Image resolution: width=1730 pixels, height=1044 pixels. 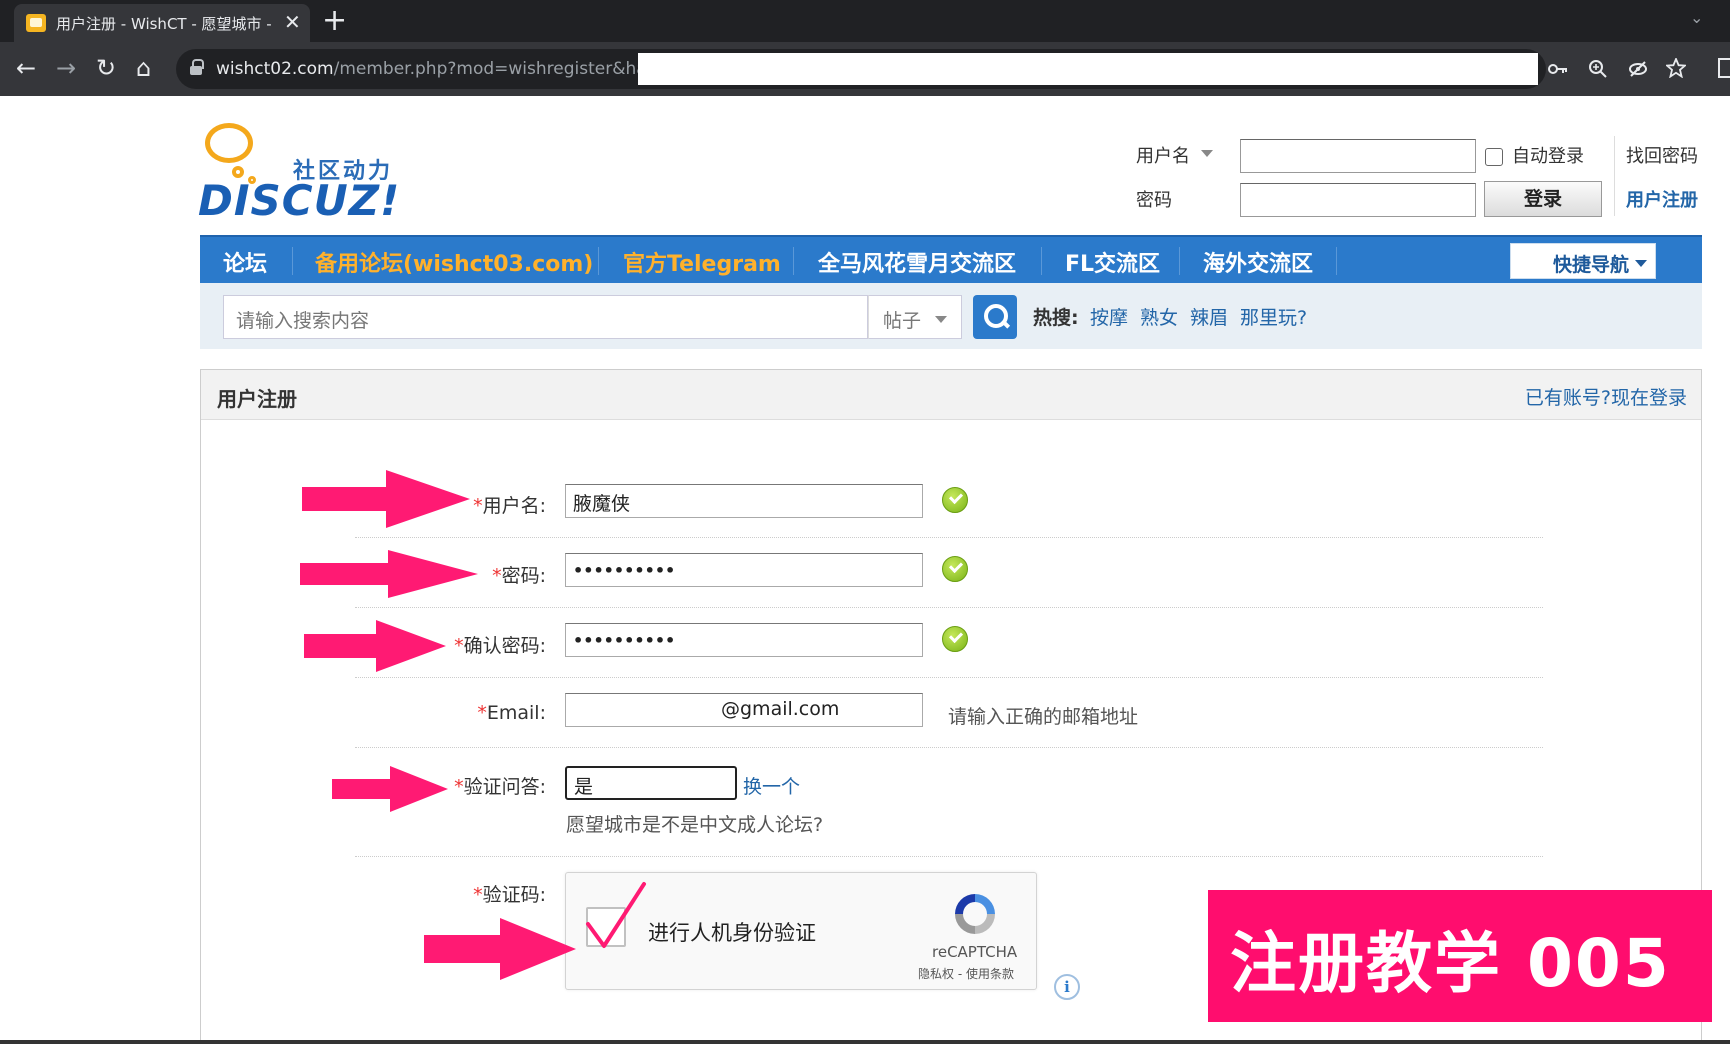 I want to click on taskbar-edge, so click(x=865, y=1042).